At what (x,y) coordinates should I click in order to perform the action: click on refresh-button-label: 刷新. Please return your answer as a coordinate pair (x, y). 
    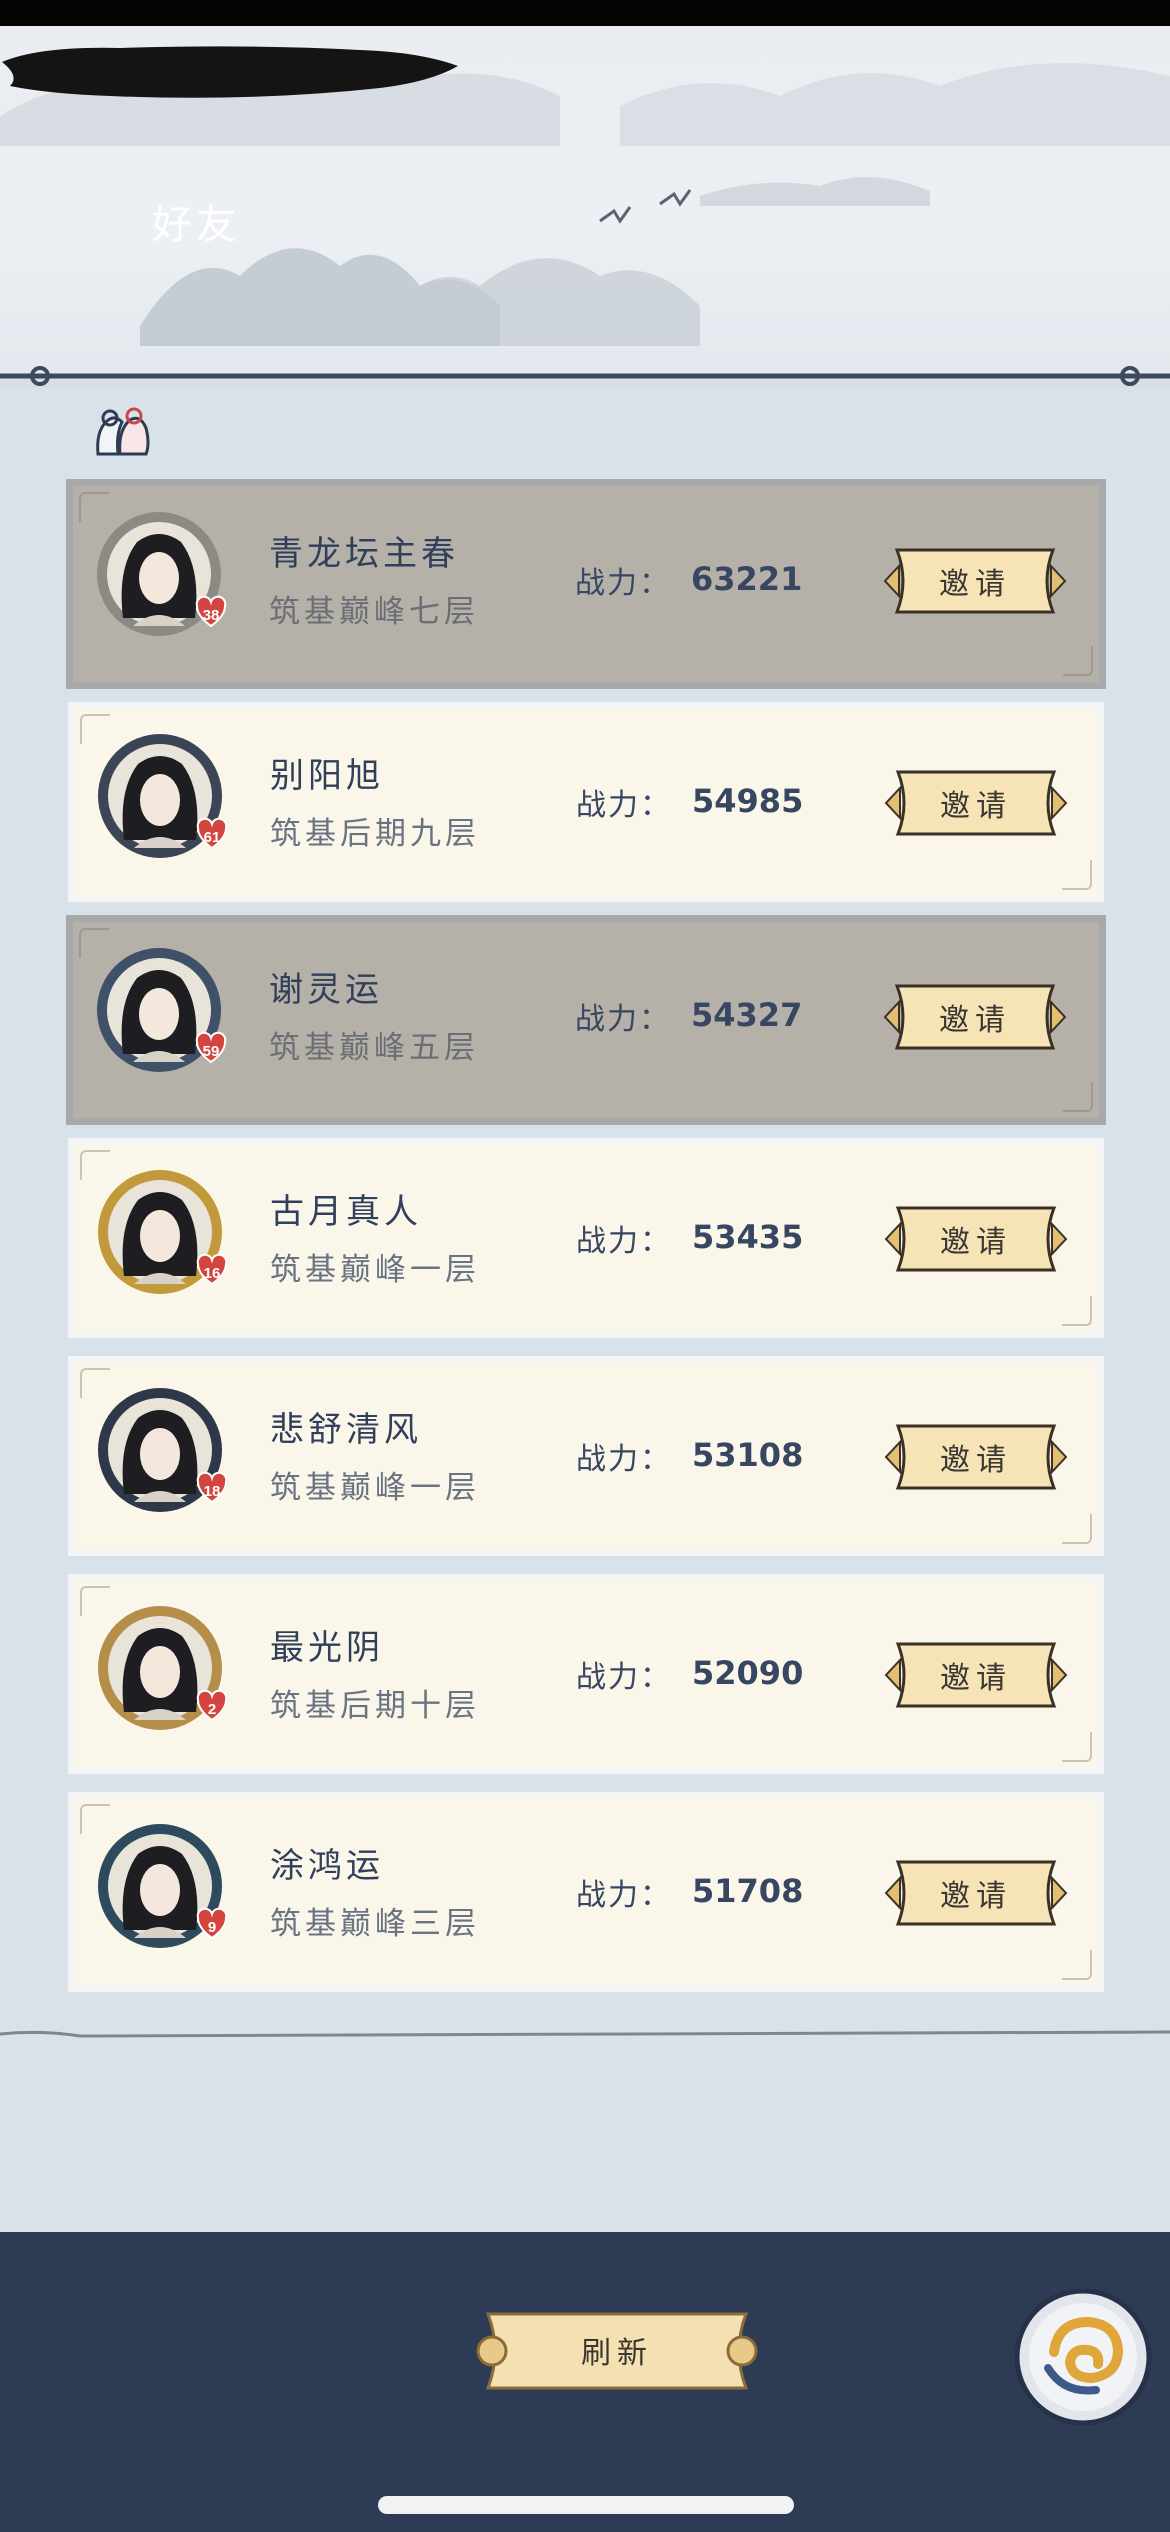
    Looking at the image, I should click on (617, 2353).